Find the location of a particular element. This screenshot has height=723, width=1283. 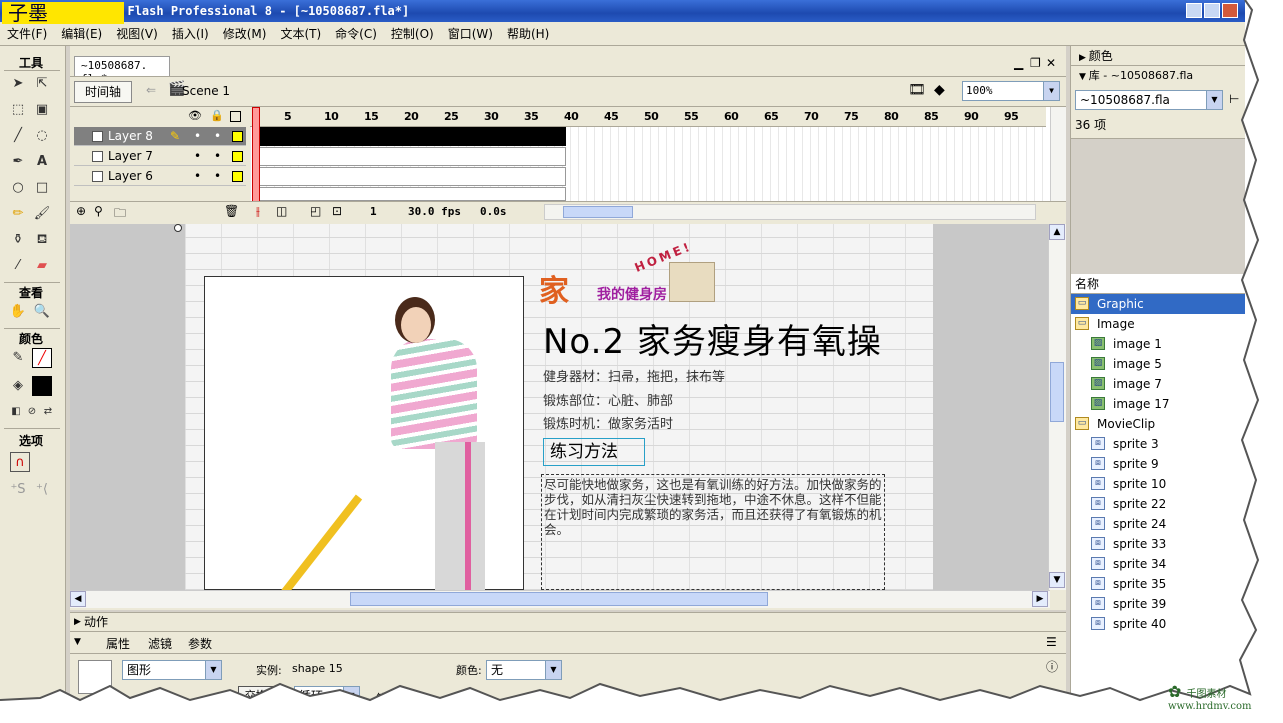

edit-scene-icon: 🎞 is located at coordinates (917, 90).